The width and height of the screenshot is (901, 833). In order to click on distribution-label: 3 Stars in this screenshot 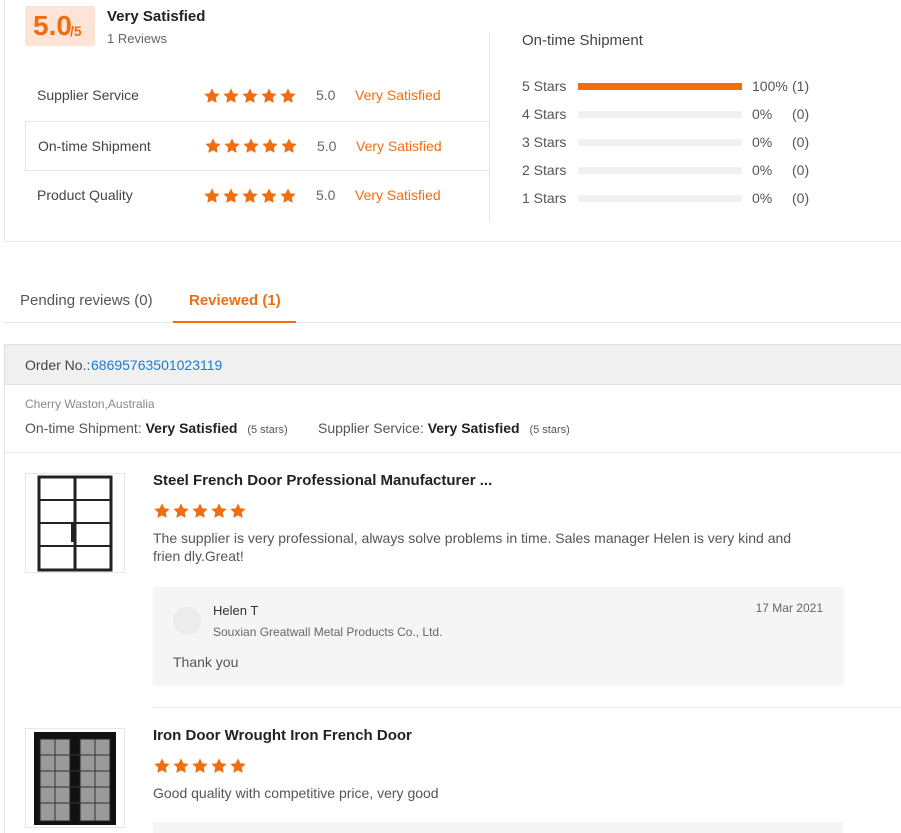, I will do `click(544, 142)`.